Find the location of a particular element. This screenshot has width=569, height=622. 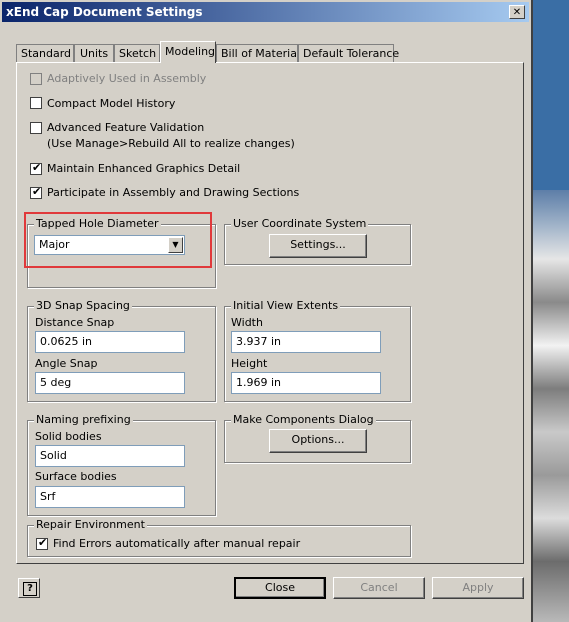

ucs-title: User Coordinate System is located at coordinates (300, 223).